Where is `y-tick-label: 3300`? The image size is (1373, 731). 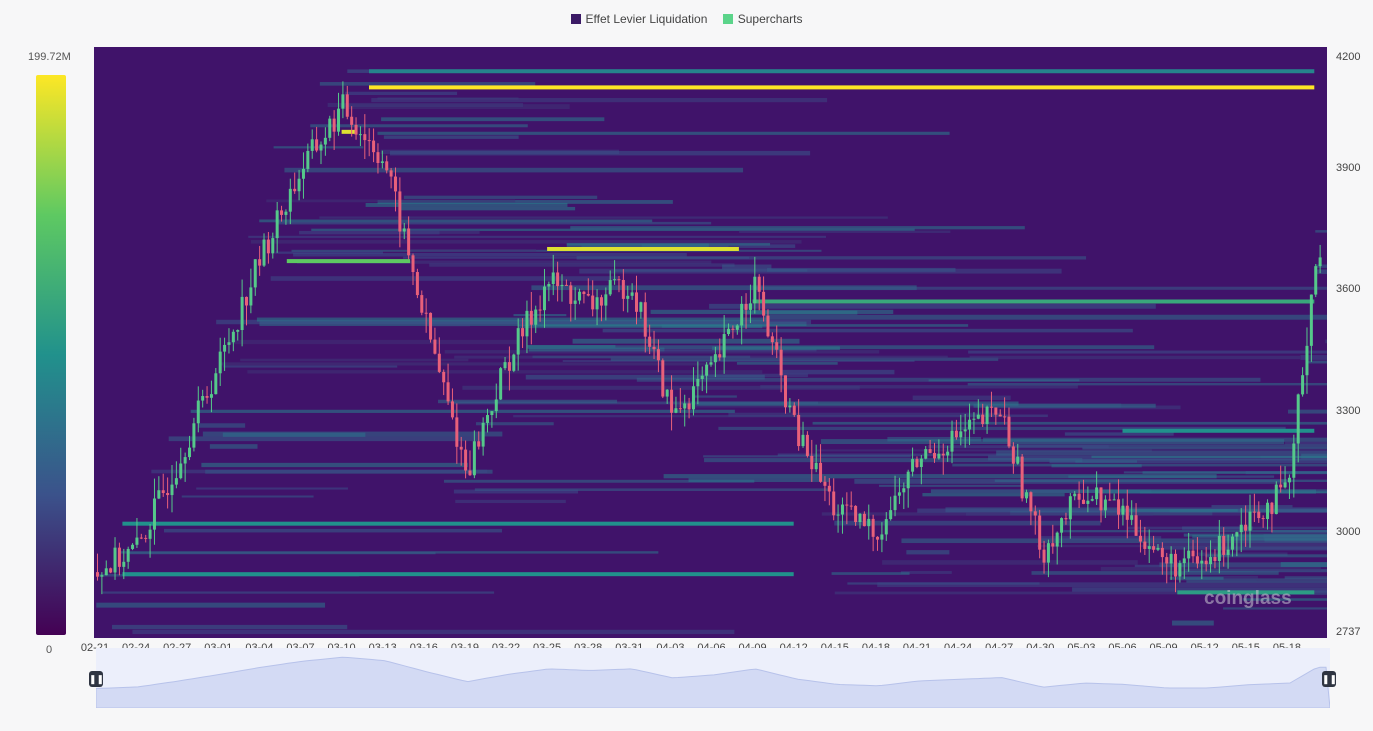
y-tick-label: 3300 is located at coordinates (1348, 410).